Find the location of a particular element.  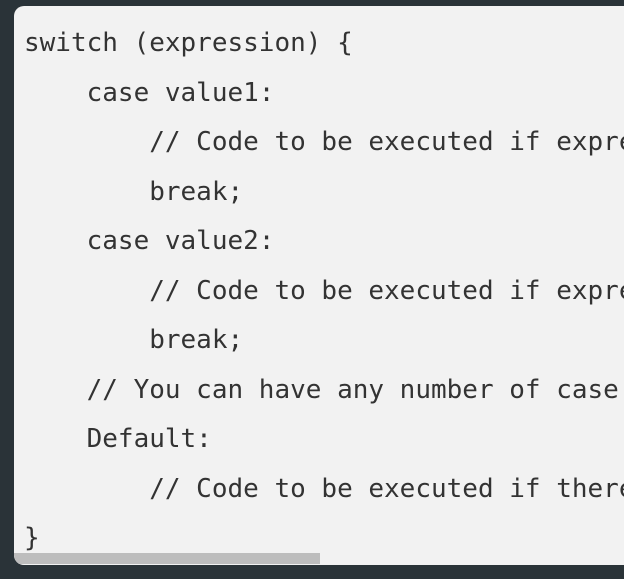

code-line: case value1: is located at coordinates (149, 92).